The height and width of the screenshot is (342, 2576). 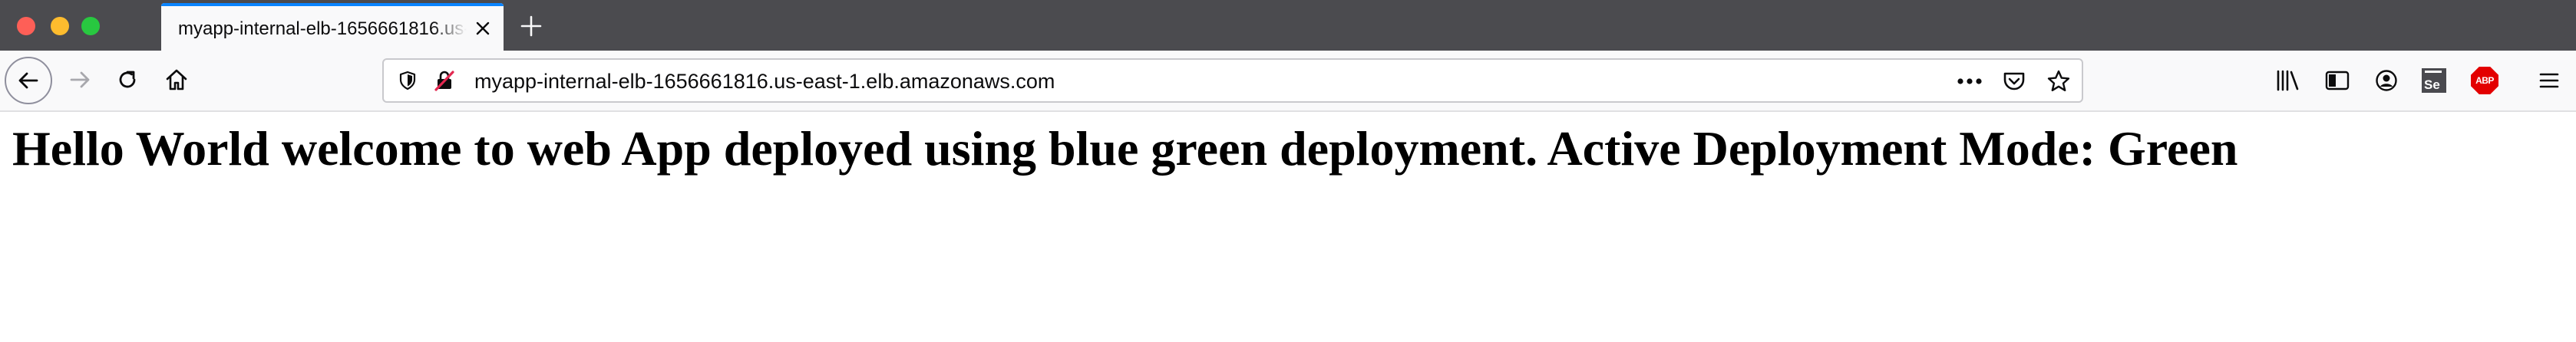 I want to click on home-icon, so click(x=176, y=79).